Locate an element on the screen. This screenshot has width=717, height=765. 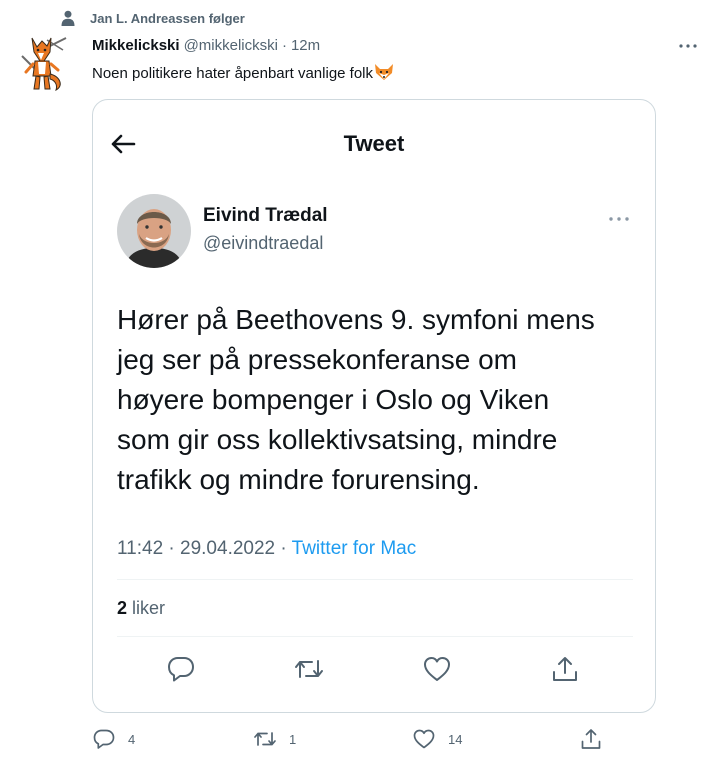
screenshot-text-line: som gir oss kollektivsatsing, mindre is located at coordinates (337, 439).